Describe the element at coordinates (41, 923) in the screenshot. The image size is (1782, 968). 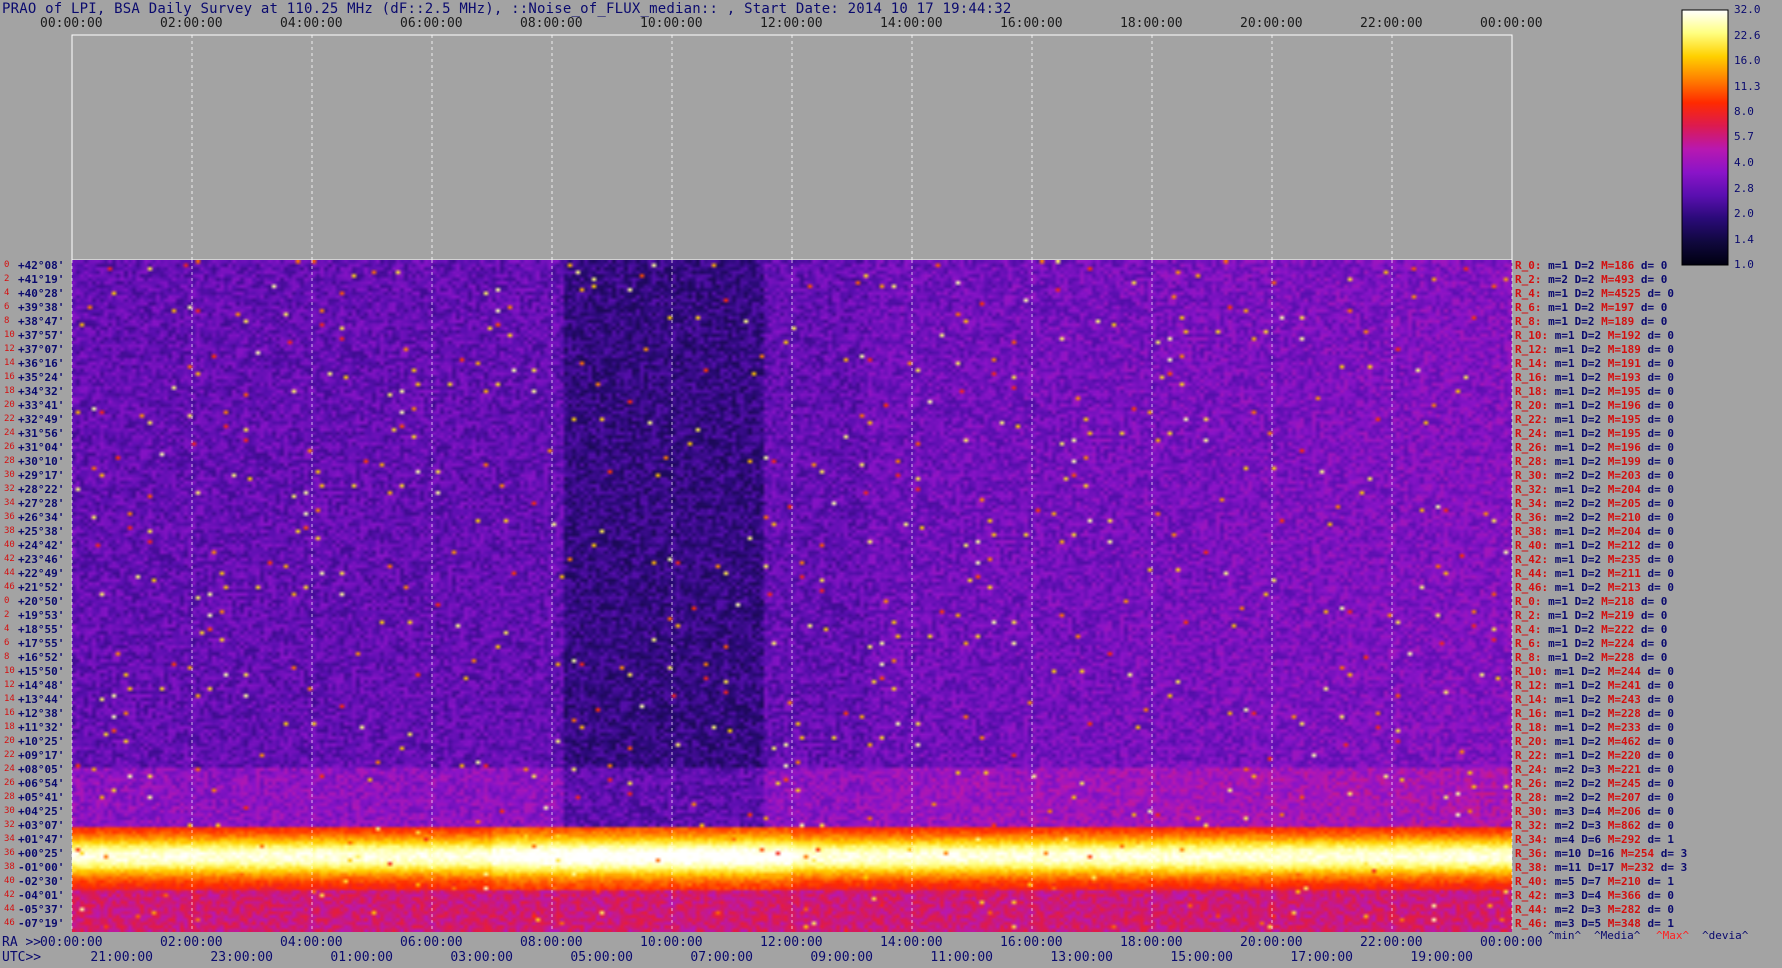
I see `declination-label: -07°19'` at that location.